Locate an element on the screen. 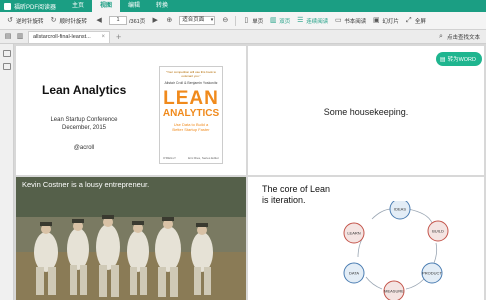 The height and width of the screenshot is (300, 486). bookmark-icon is located at coordinates (6, 66).